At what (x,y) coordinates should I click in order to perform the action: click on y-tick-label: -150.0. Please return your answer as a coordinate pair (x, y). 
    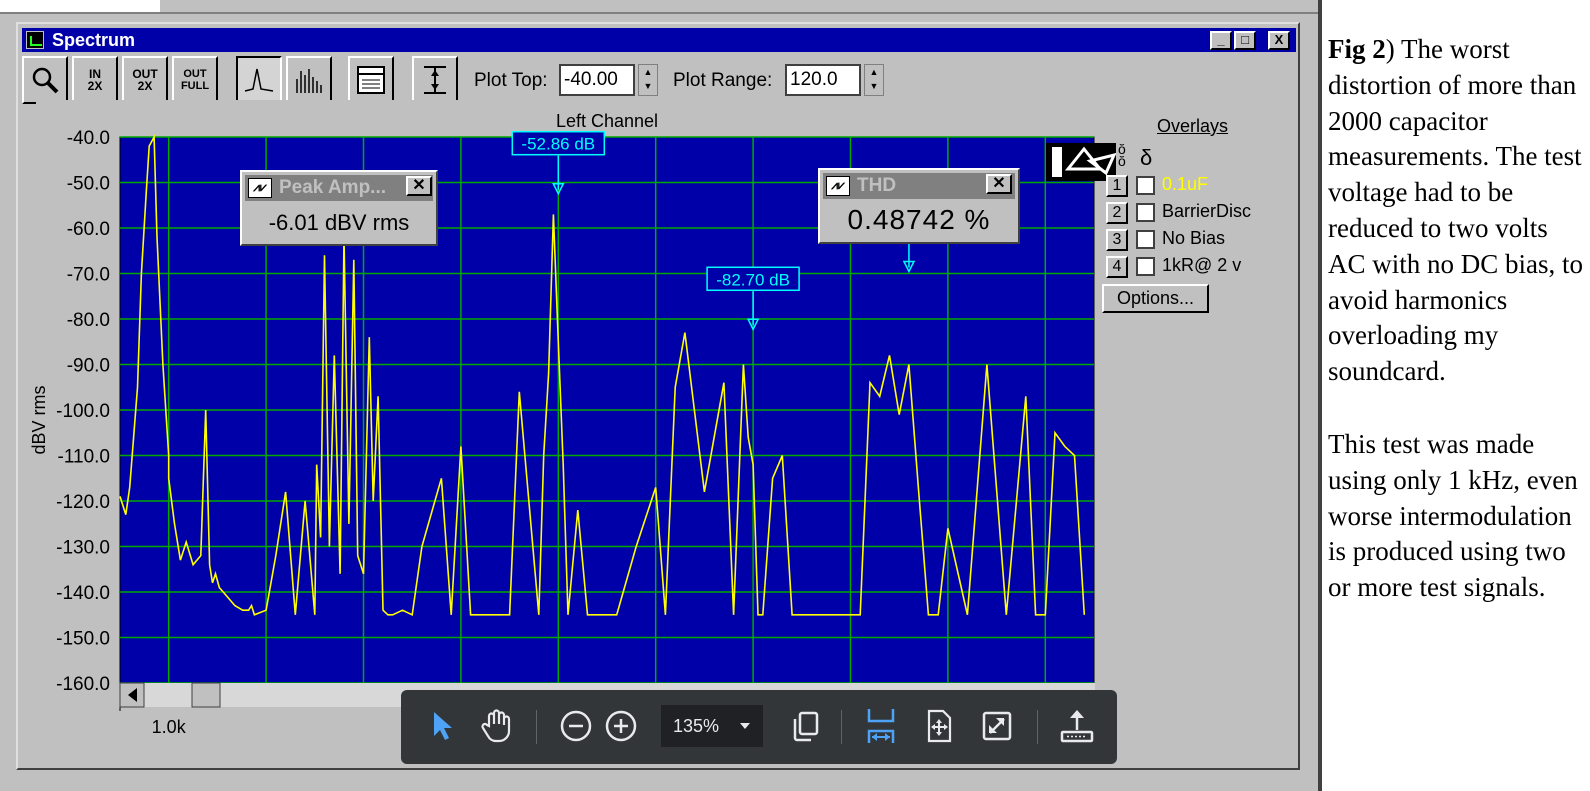
    Looking at the image, I should click on (83, 639).